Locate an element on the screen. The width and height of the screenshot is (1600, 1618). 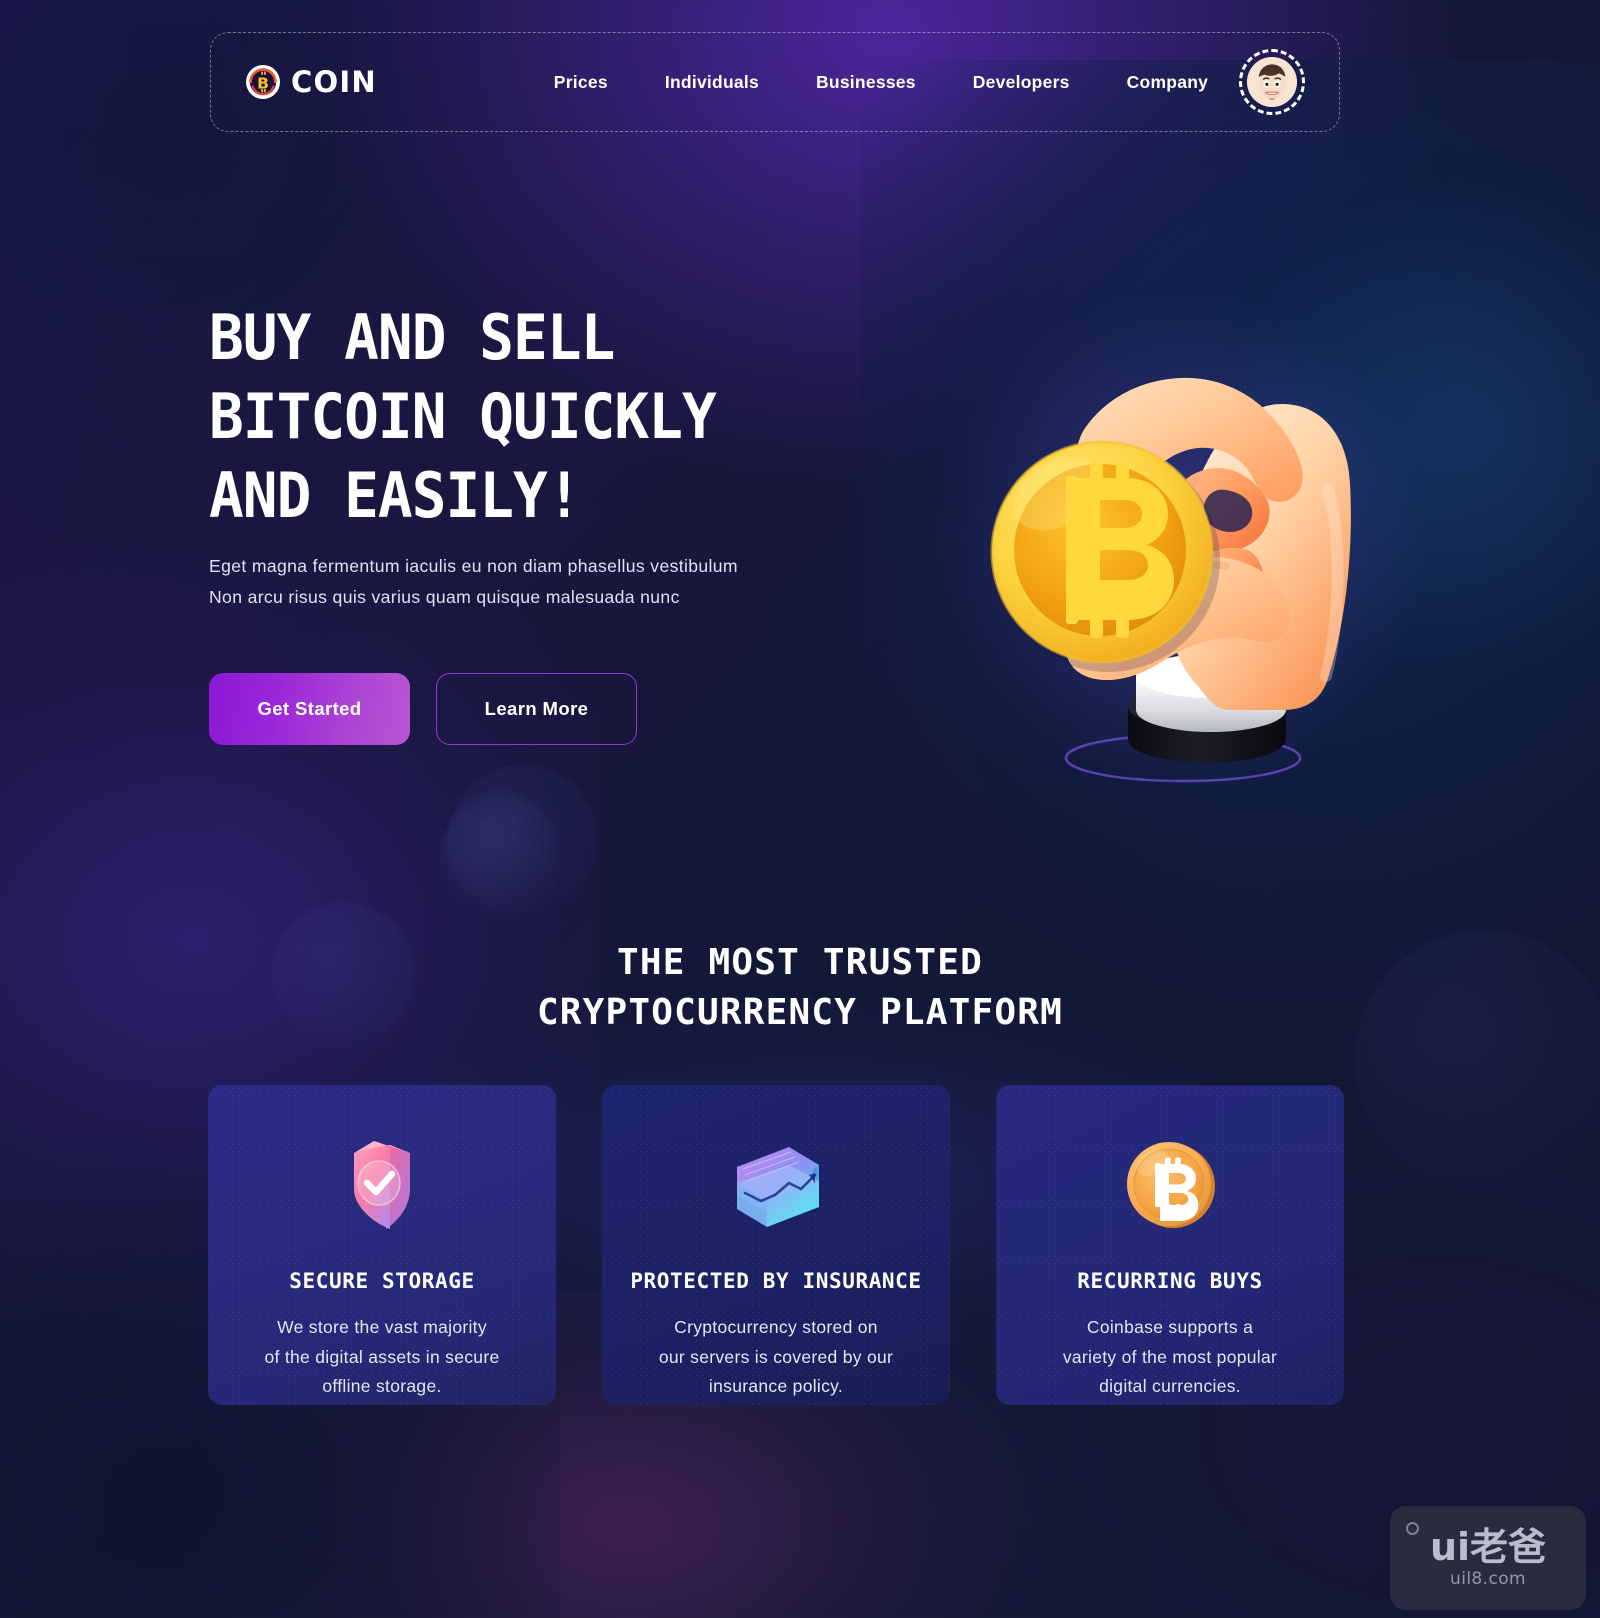
card-desc-line: Cryptocurrency stored on is located at coordinates (776, 1327).